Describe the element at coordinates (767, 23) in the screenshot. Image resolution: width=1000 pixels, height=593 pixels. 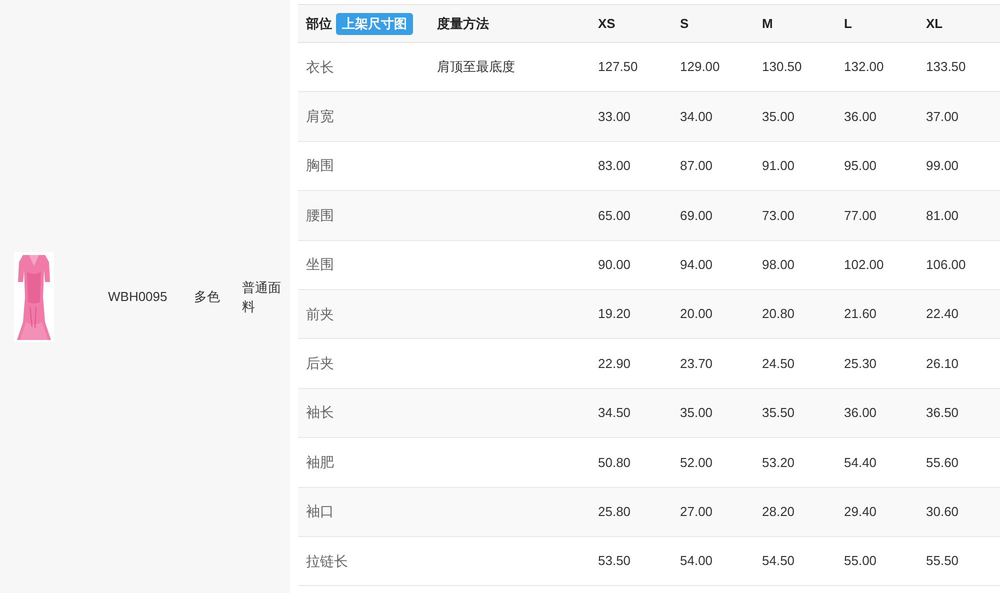
I see `column-header: M` at that location.